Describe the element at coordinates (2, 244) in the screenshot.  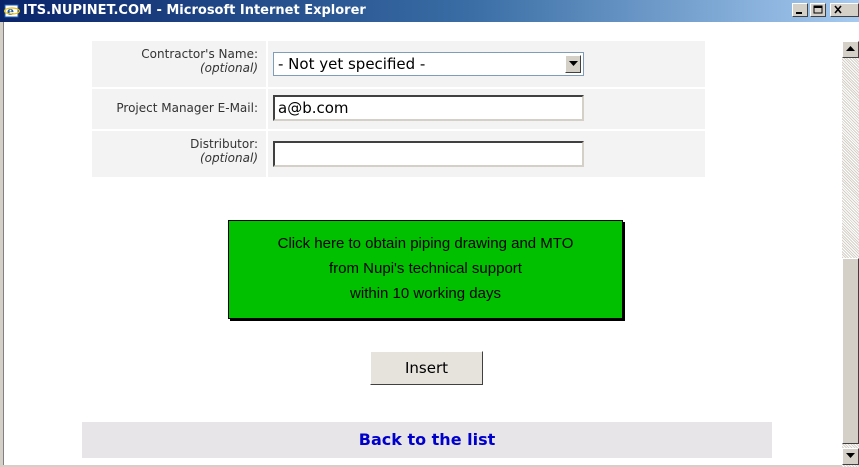
I see `window-frame-left` at that location.